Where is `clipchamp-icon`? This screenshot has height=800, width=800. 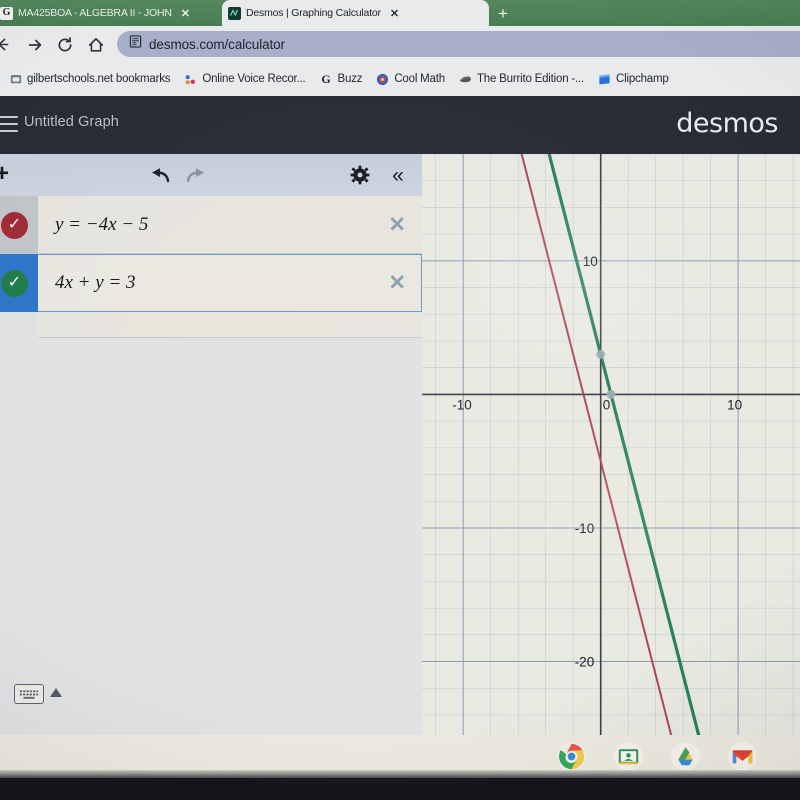 clipchamp-icon is located at coordinates (604, 79).